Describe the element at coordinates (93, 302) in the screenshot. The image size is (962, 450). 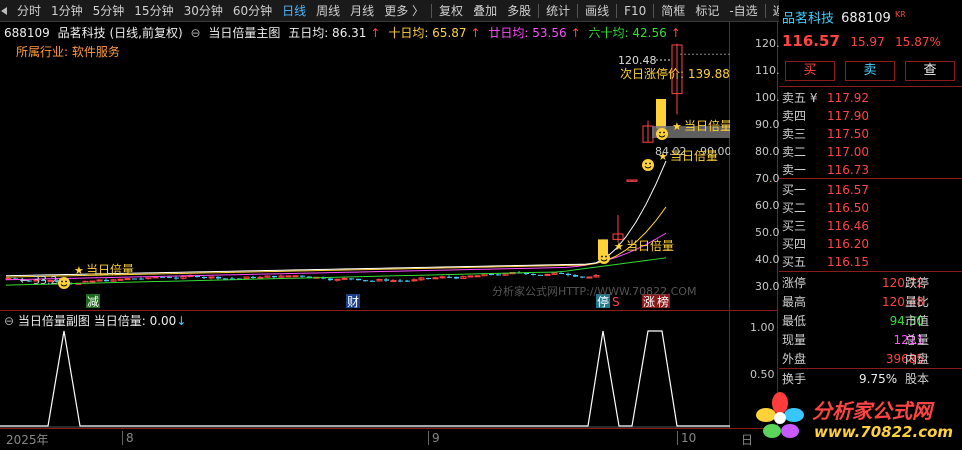
I see `event-tag-jian: 减` at that location.